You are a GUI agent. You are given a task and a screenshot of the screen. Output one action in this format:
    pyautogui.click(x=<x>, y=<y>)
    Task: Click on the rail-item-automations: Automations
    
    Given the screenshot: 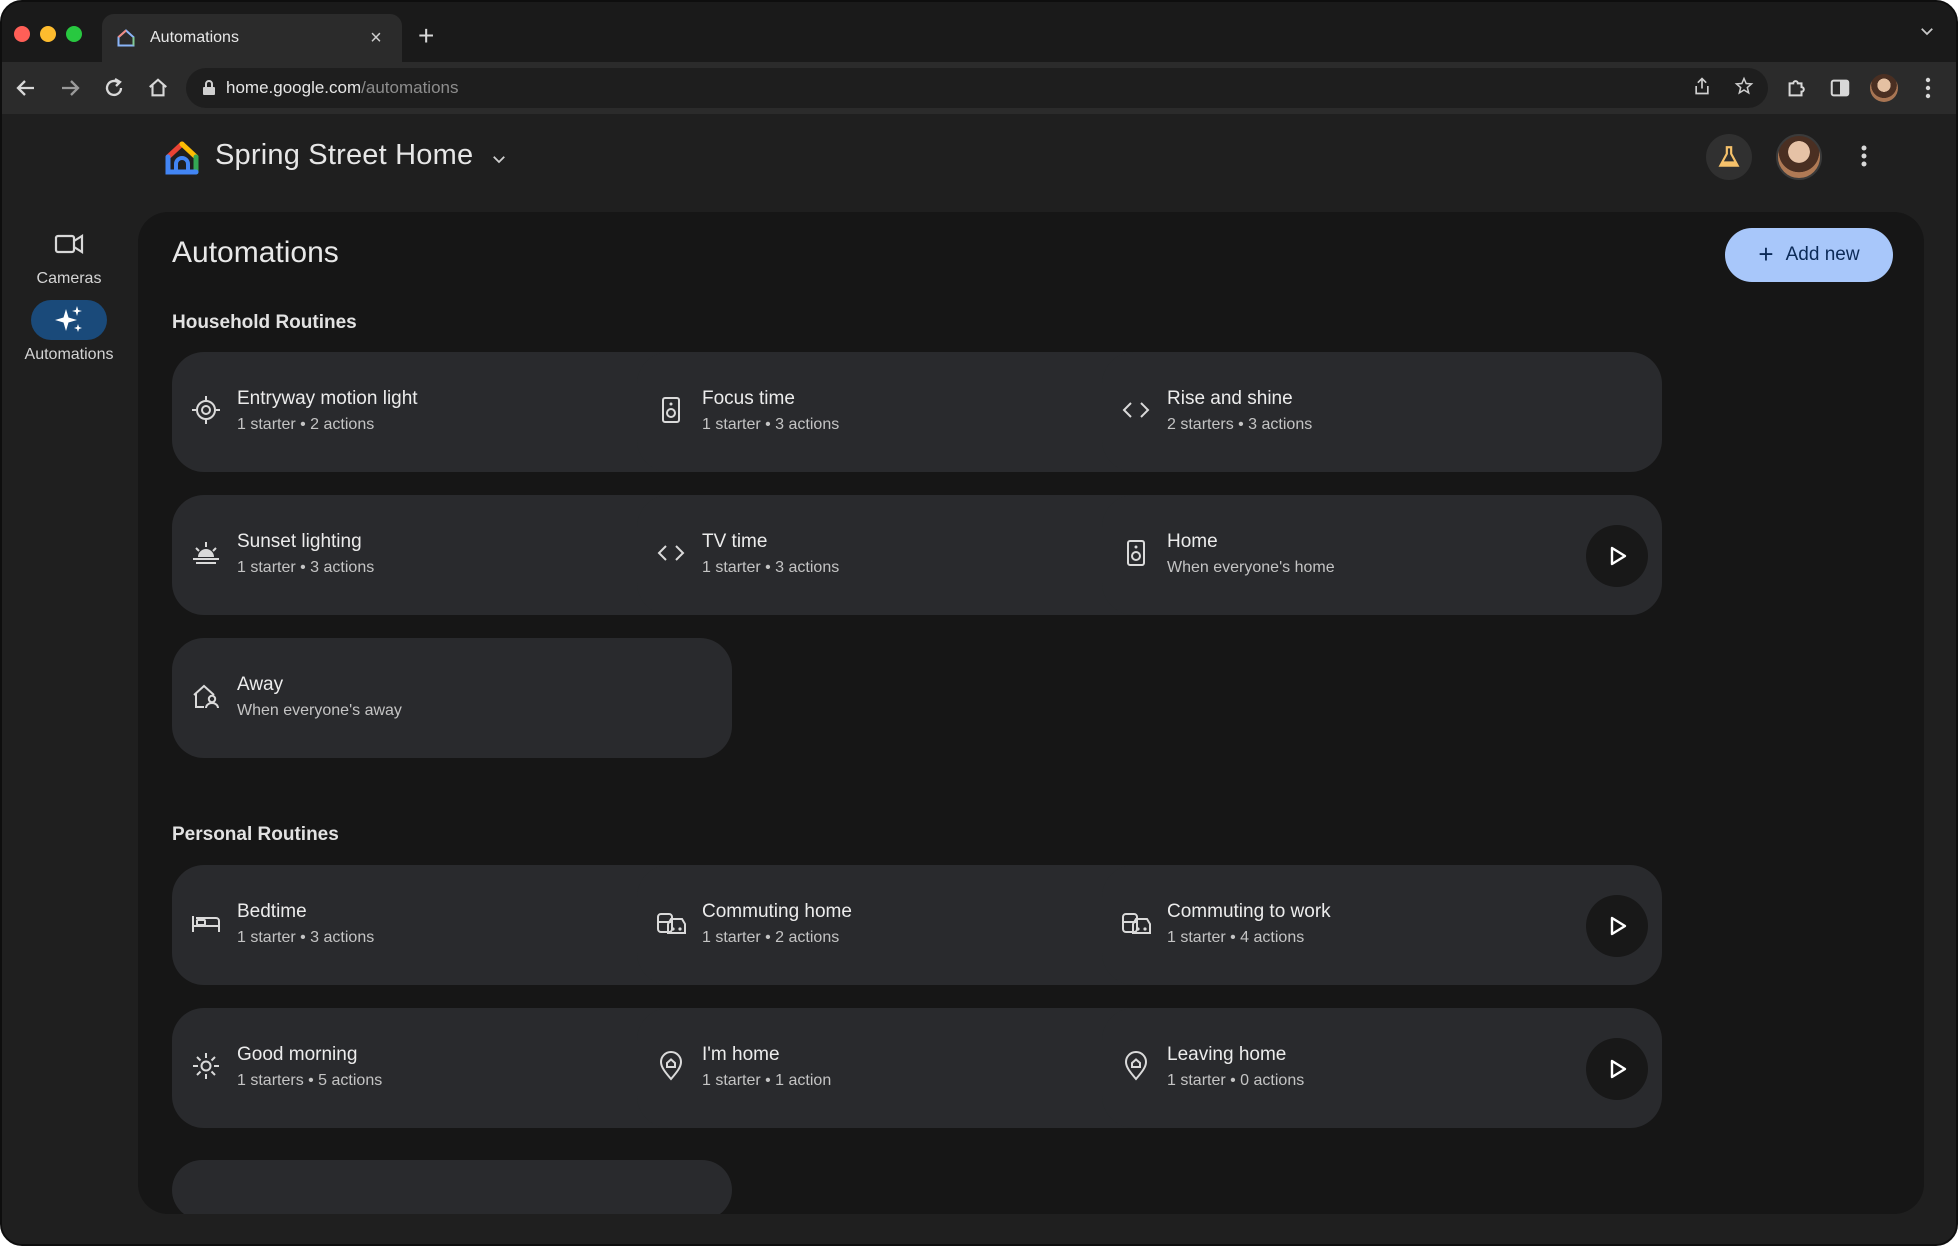 What is the action you would take?
    pyautogui.click(x=69, y=332)
    